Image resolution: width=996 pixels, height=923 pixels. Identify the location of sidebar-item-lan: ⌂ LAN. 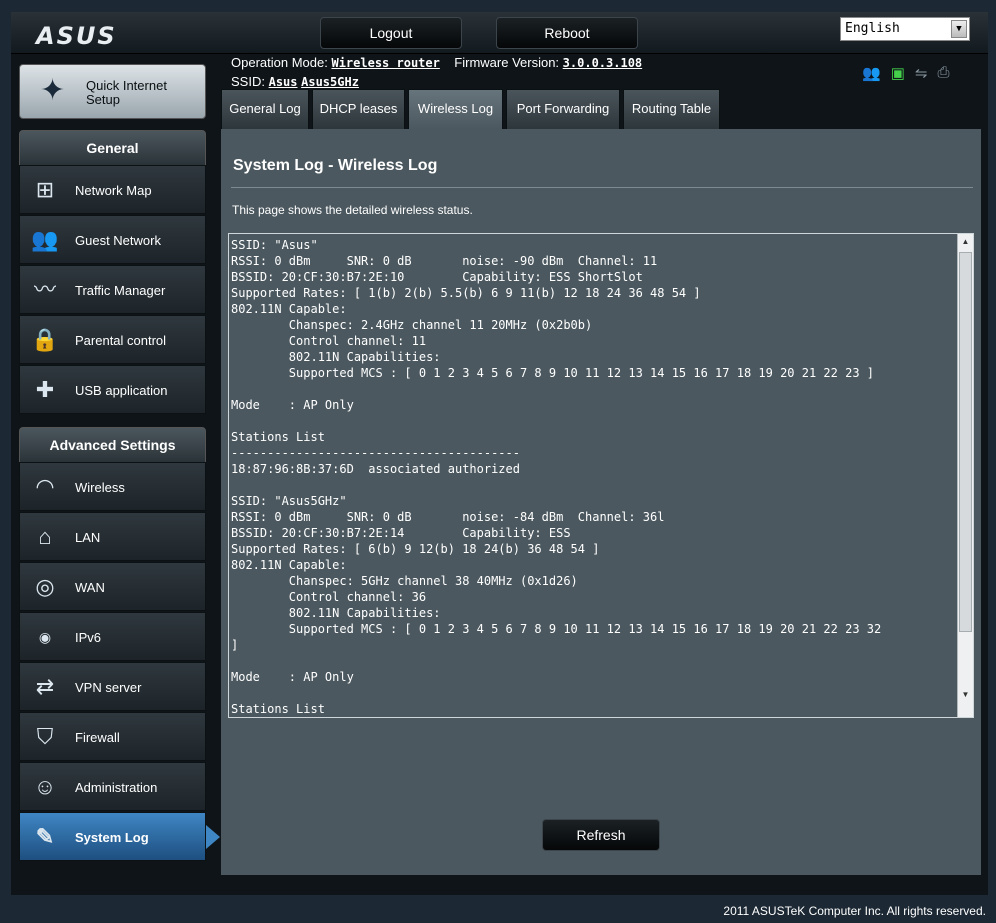
(112, 536).